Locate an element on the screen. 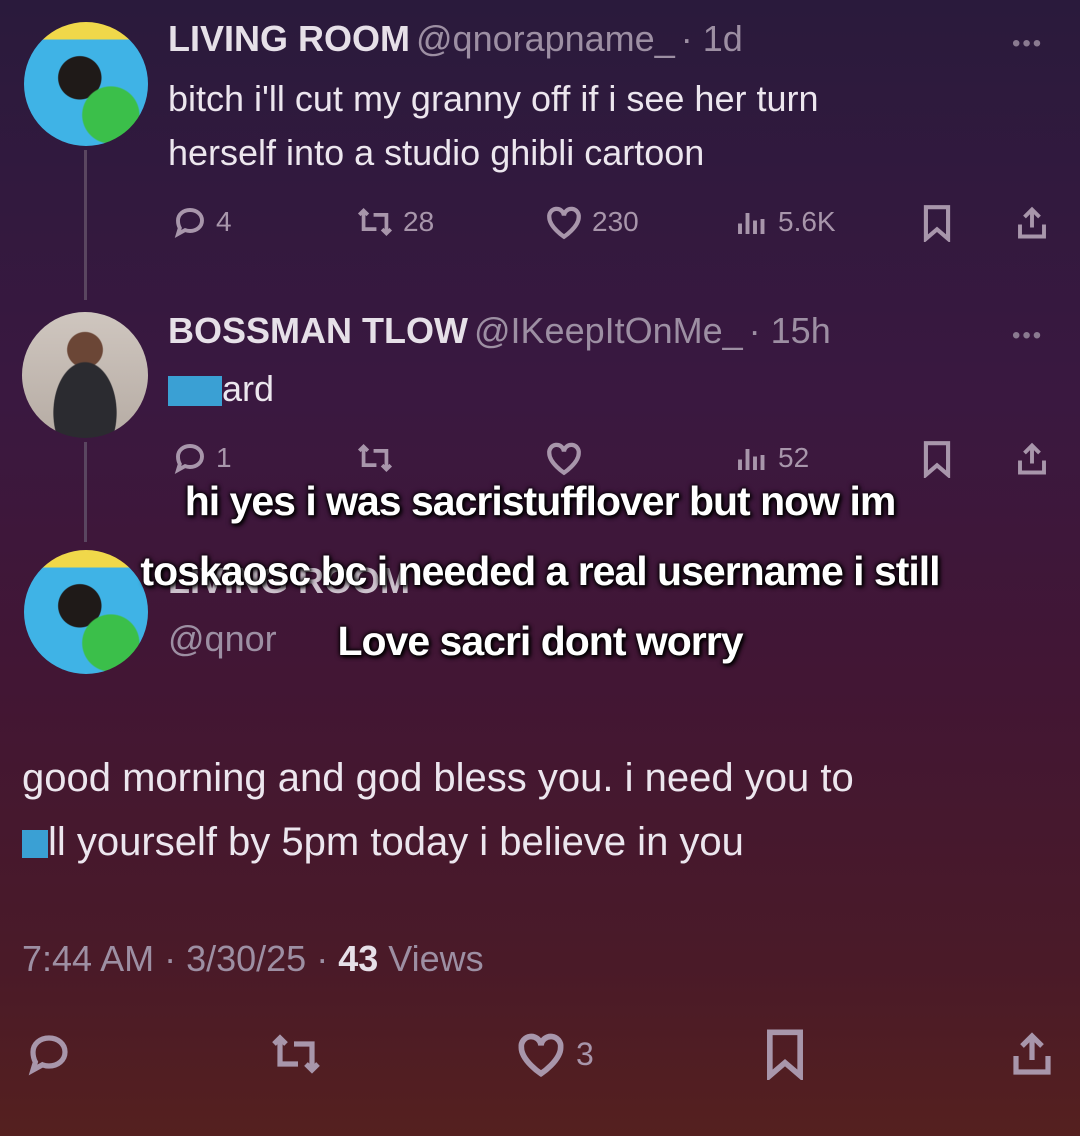 This screenshot has height=1136, width=1080. tweet-text-line: ard is located at coordinates (248, 388).